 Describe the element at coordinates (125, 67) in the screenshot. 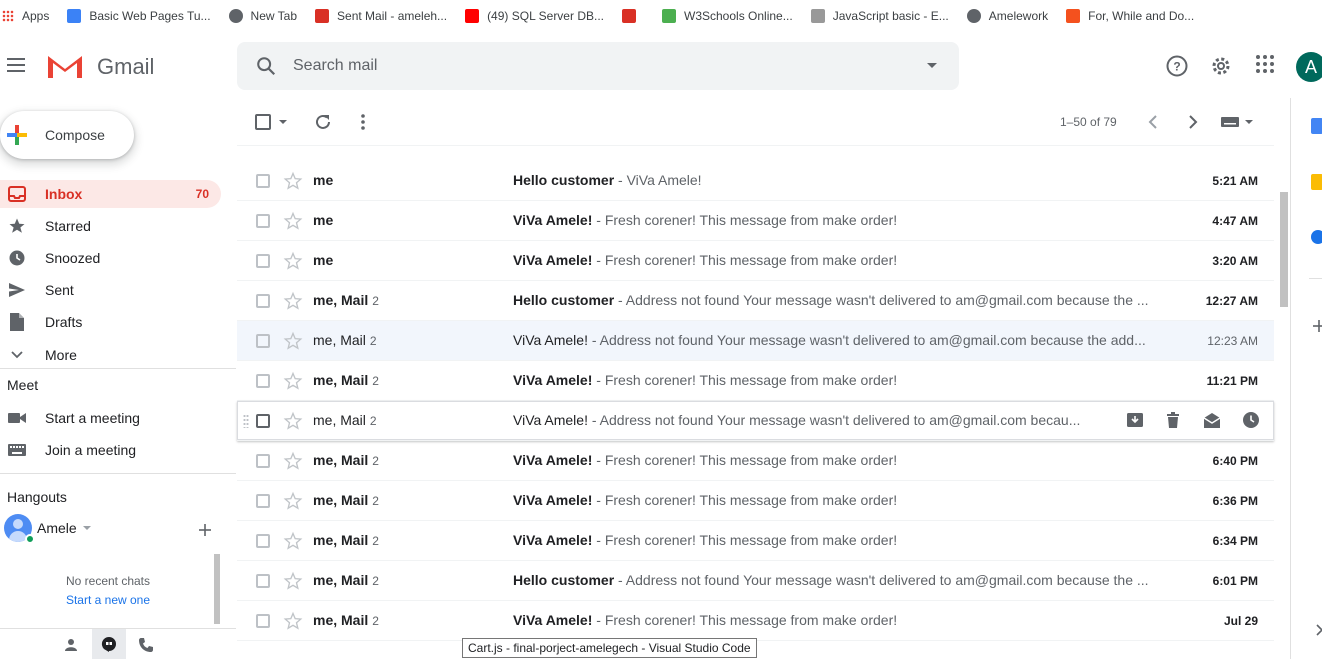

I see `app-name: Gmail` at that location.